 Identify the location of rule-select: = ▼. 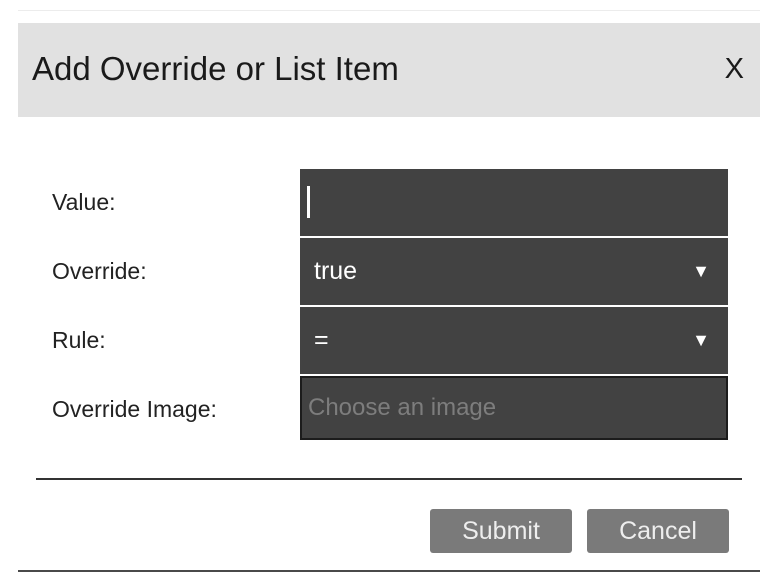
(514, 340).